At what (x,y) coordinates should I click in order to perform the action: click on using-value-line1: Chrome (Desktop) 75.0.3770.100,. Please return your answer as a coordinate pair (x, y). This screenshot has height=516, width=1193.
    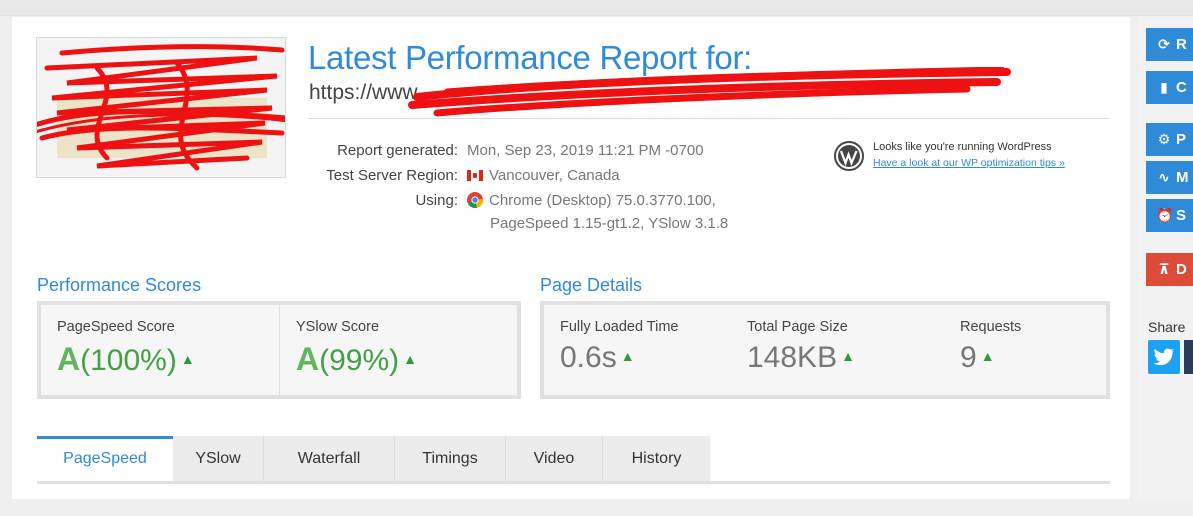
    Looking at the image, I should click on (591, 200).